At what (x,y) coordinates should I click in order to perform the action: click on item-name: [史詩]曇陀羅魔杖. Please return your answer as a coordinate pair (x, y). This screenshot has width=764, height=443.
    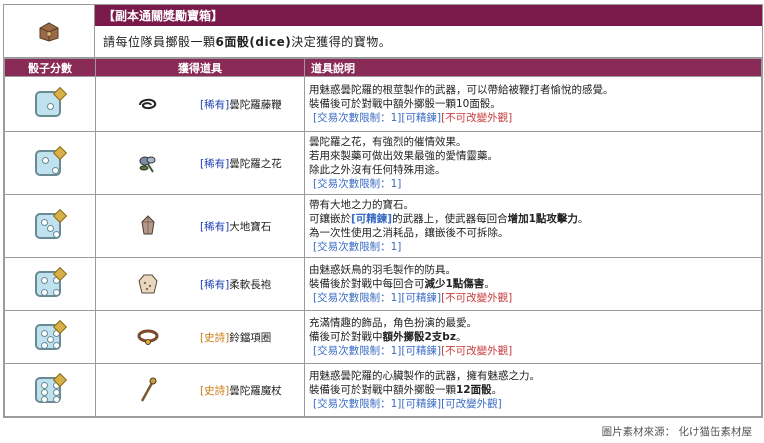
    Looking at the image, I should click on (241, 390).